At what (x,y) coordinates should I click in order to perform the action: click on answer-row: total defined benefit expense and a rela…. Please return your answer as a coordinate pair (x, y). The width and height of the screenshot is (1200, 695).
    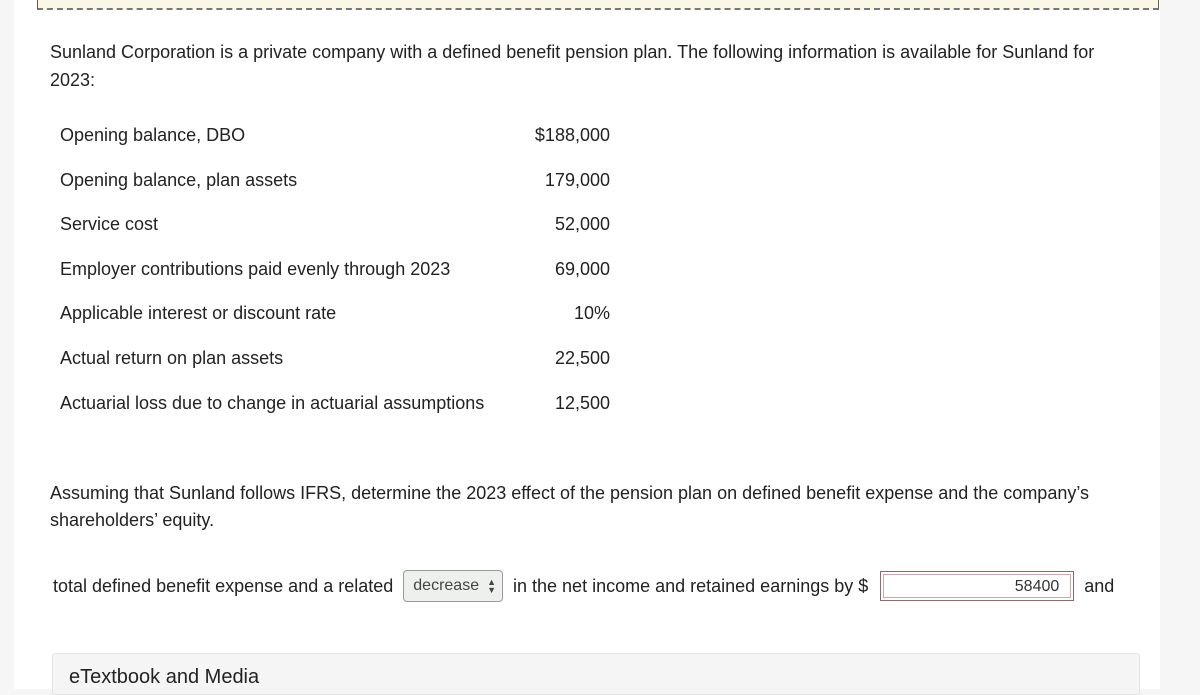
    Looking at the image, I should click on (583, 586).